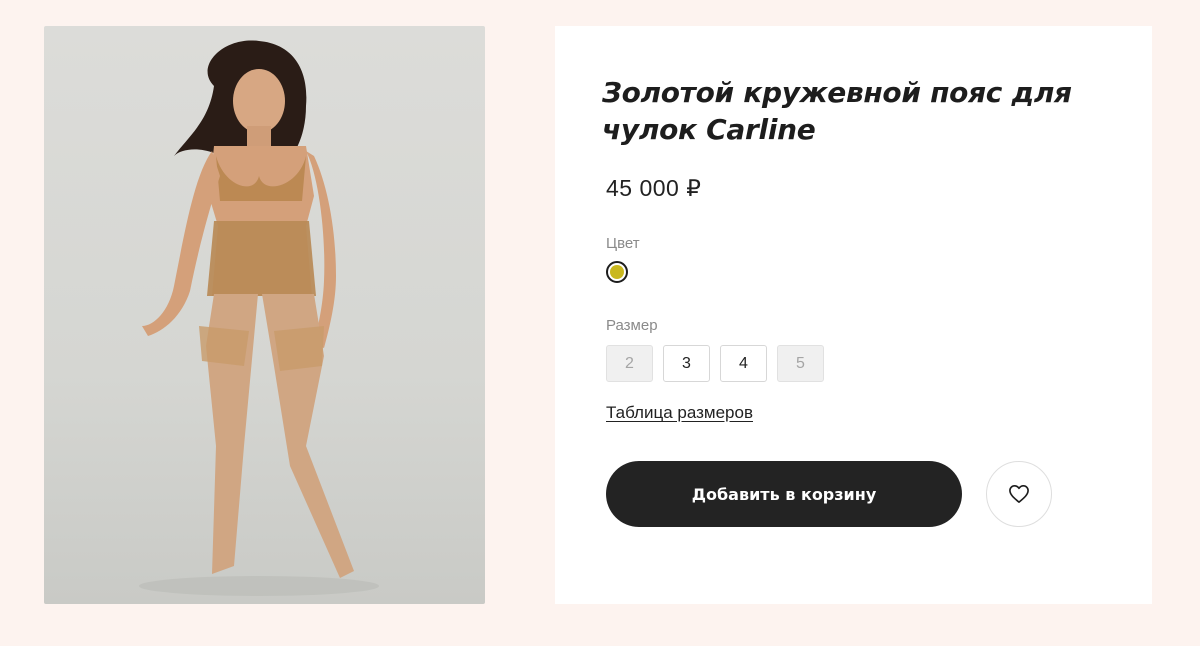 This screenshot has width=1200, height=646. Describe the element at coordinates (629, 363) in the screenshot. I see `size-option-2: 2` at that location.